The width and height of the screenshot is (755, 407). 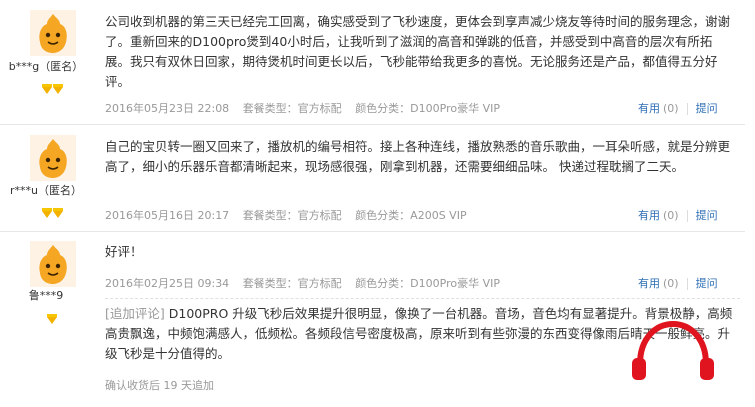 I want to click on review-date: 2016年02月25日 09:34, so click(x=167, y=283).